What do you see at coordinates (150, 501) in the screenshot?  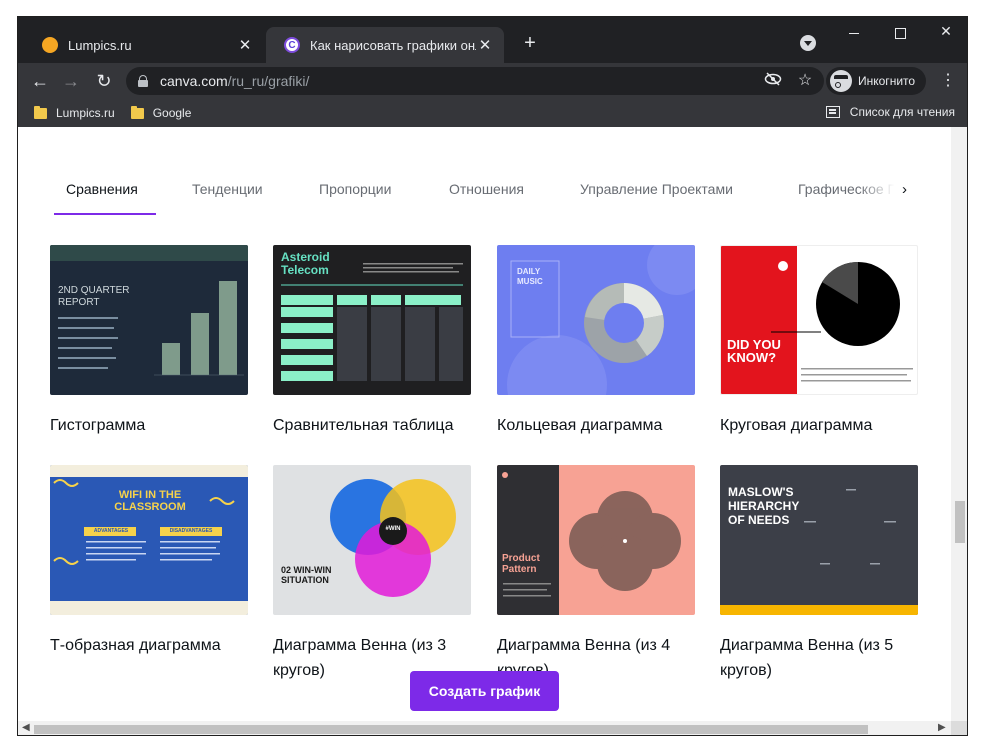 I see `thumb-title: WIFI IN THE CLASSROOM` at bounding box center [150, 501].